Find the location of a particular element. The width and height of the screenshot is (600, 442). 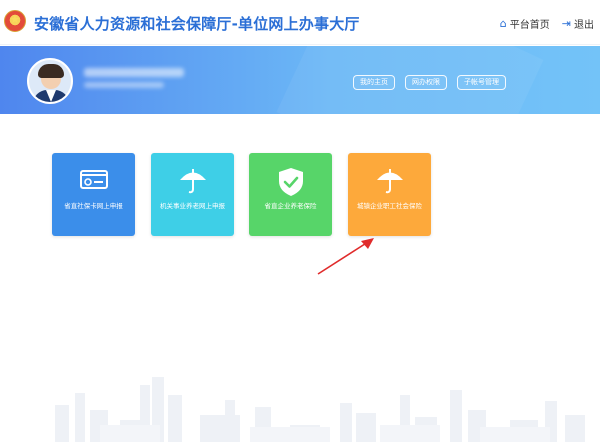

page-title: 安徽省人力资源和社会保障厅-单位网上办事大厅 is located at coordinates (197, 24).